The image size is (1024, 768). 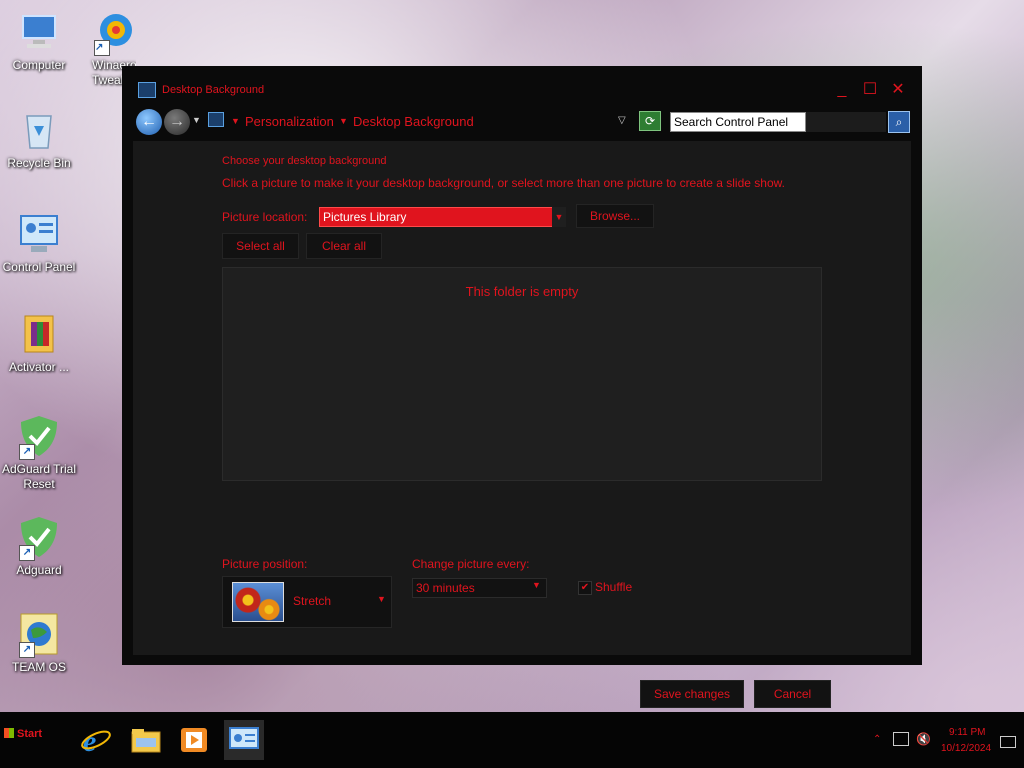 I want to click on back-arrow-icon: ←, so click(x=149, y=122).